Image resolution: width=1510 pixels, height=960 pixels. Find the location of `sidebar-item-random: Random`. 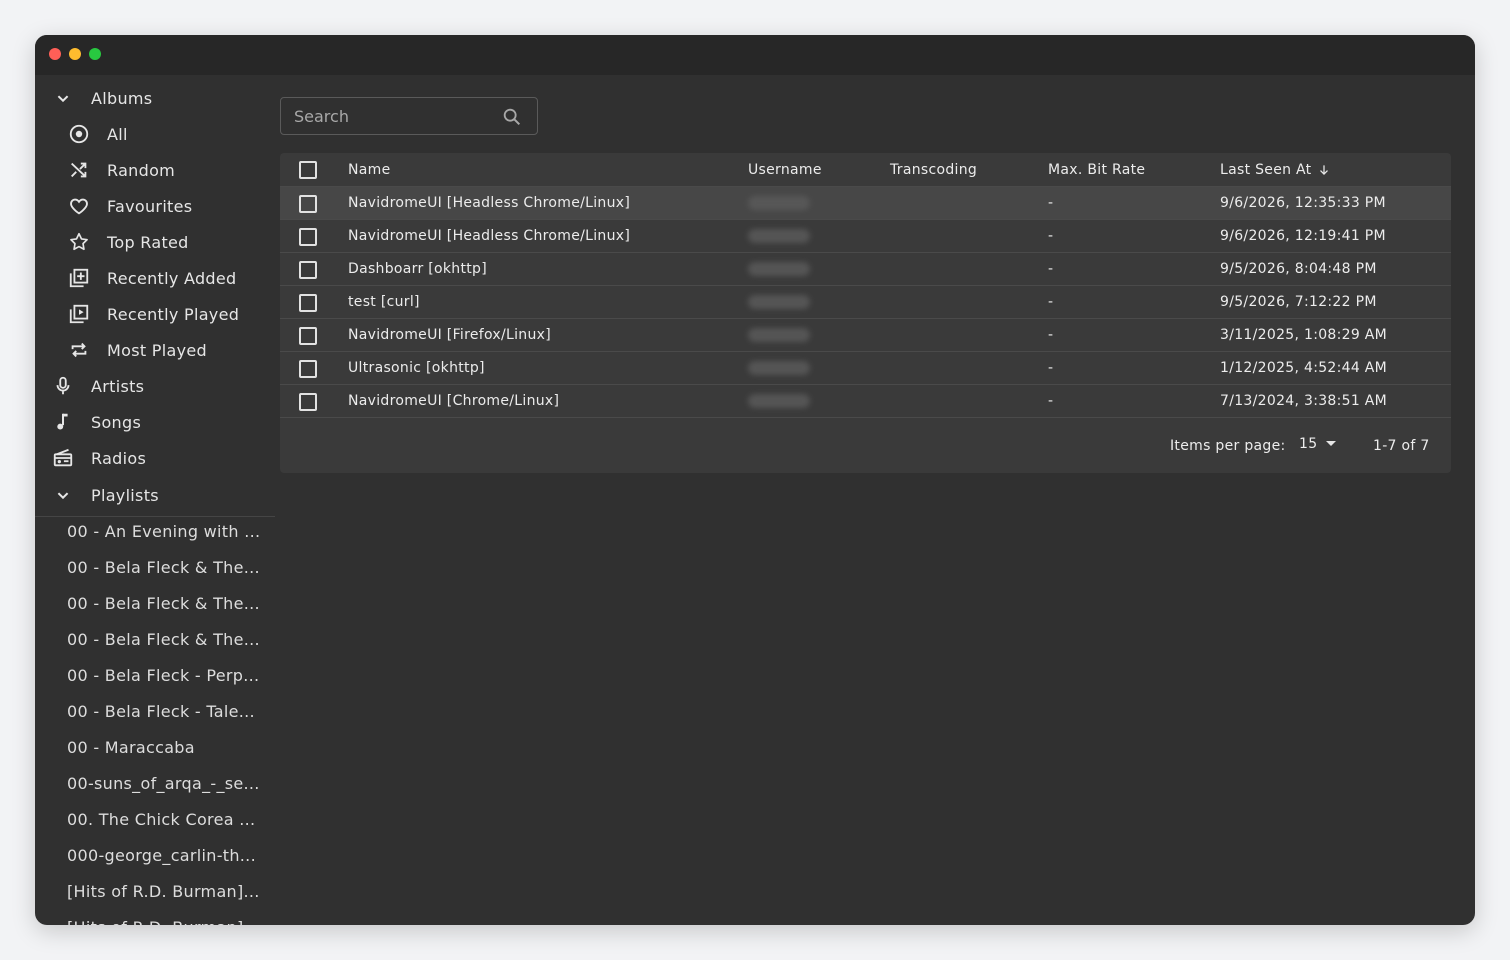

sidebar-item-random: Random is located at coordinates (121, 170).